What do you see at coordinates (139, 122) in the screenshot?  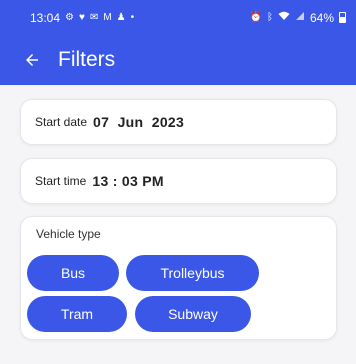 I see `start-date-value: 07 Jun 2023` at bounding box center [139, 122].